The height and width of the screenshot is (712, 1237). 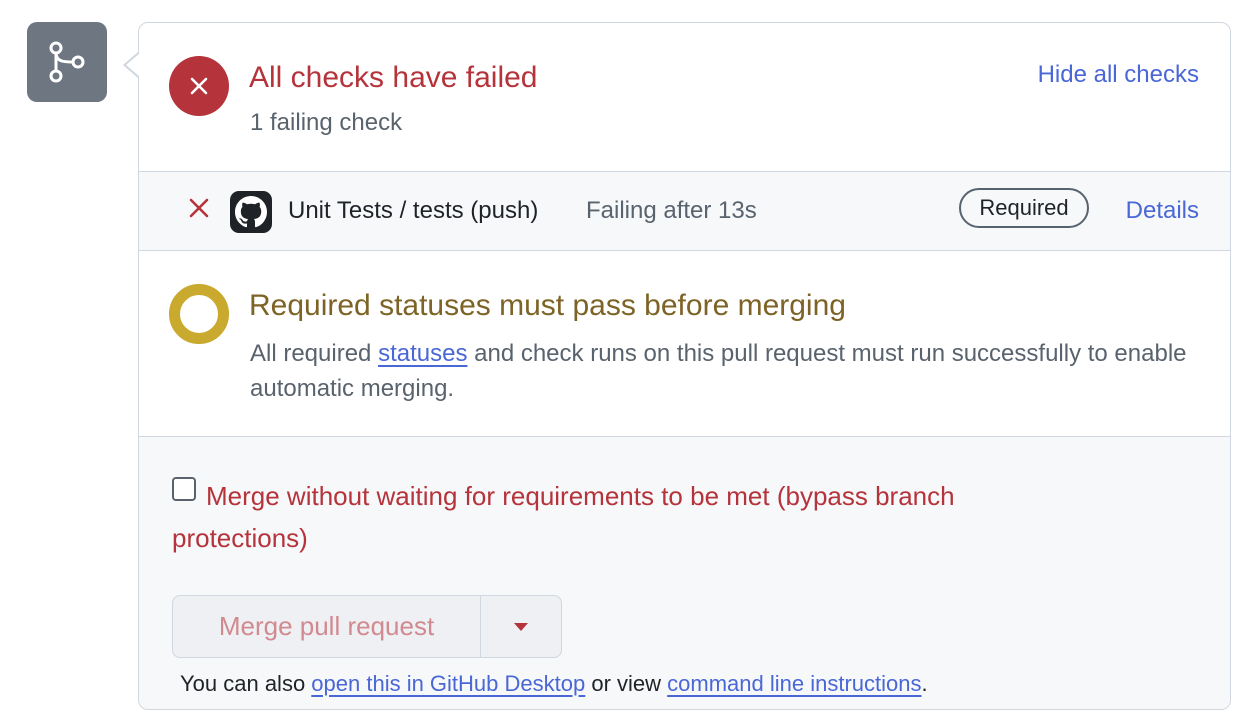 I want to click on command-line-link: command line instructions, so click(x=794, y=683).